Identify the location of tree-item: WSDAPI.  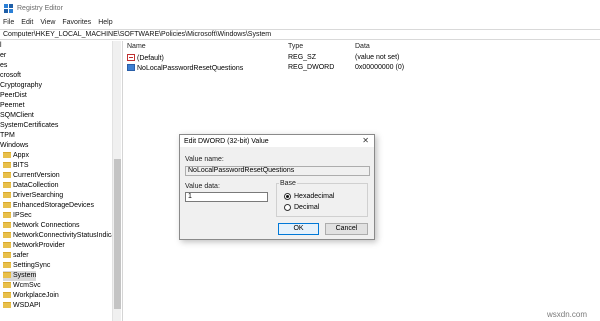
(22, 306).